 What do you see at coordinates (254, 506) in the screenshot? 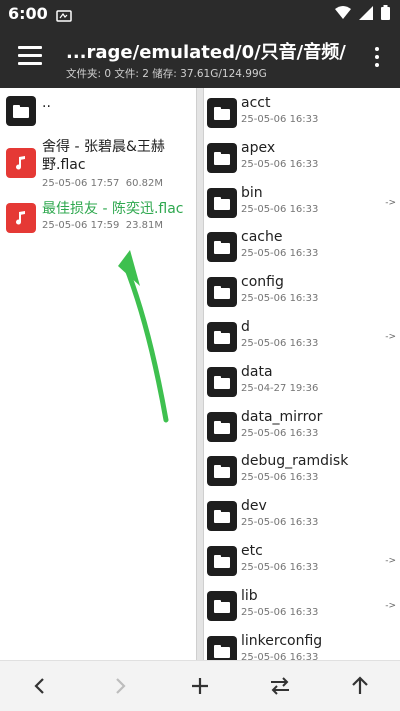
I see `folder-name: dev` at bounding box center [254, 506].